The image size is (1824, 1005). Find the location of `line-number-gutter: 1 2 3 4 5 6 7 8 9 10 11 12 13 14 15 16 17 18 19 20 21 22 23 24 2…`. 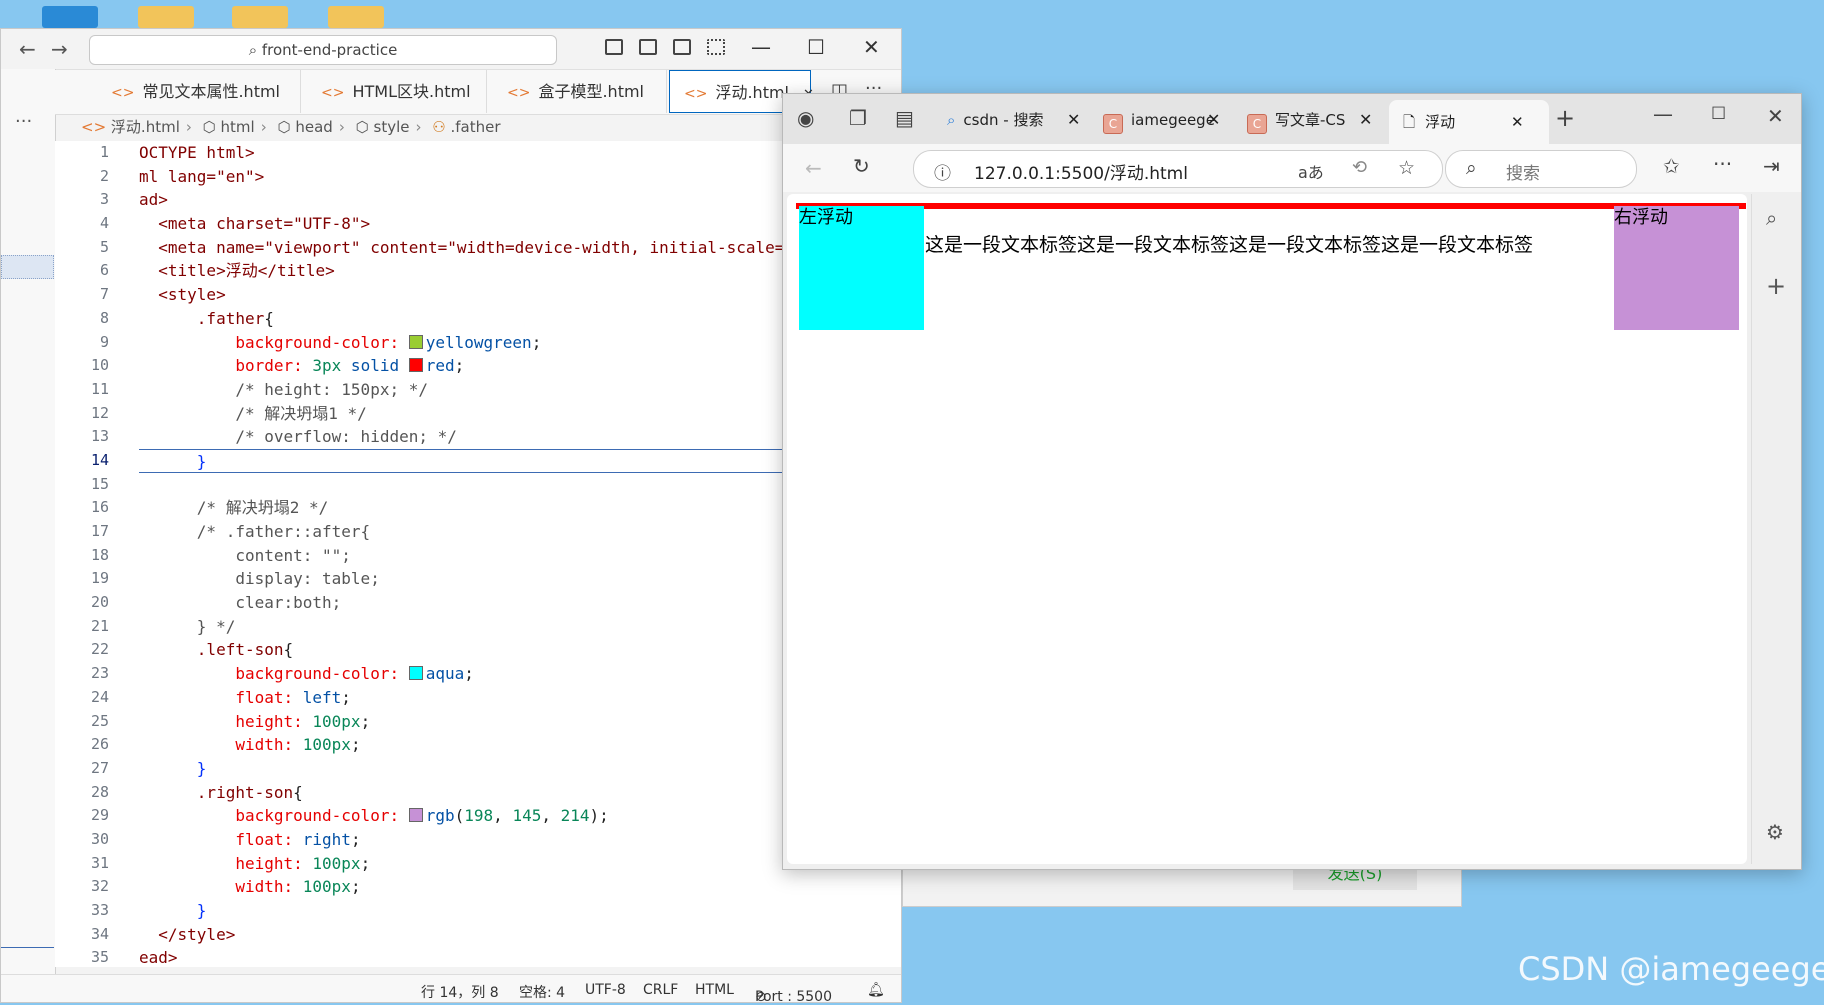

line-number-gutter: 1 2 3 4 5 6 7 8 9 10 11 12 13 14 15 16 17 18 19 20 21 22 23 24 2… is located at coordinates (85, 554).